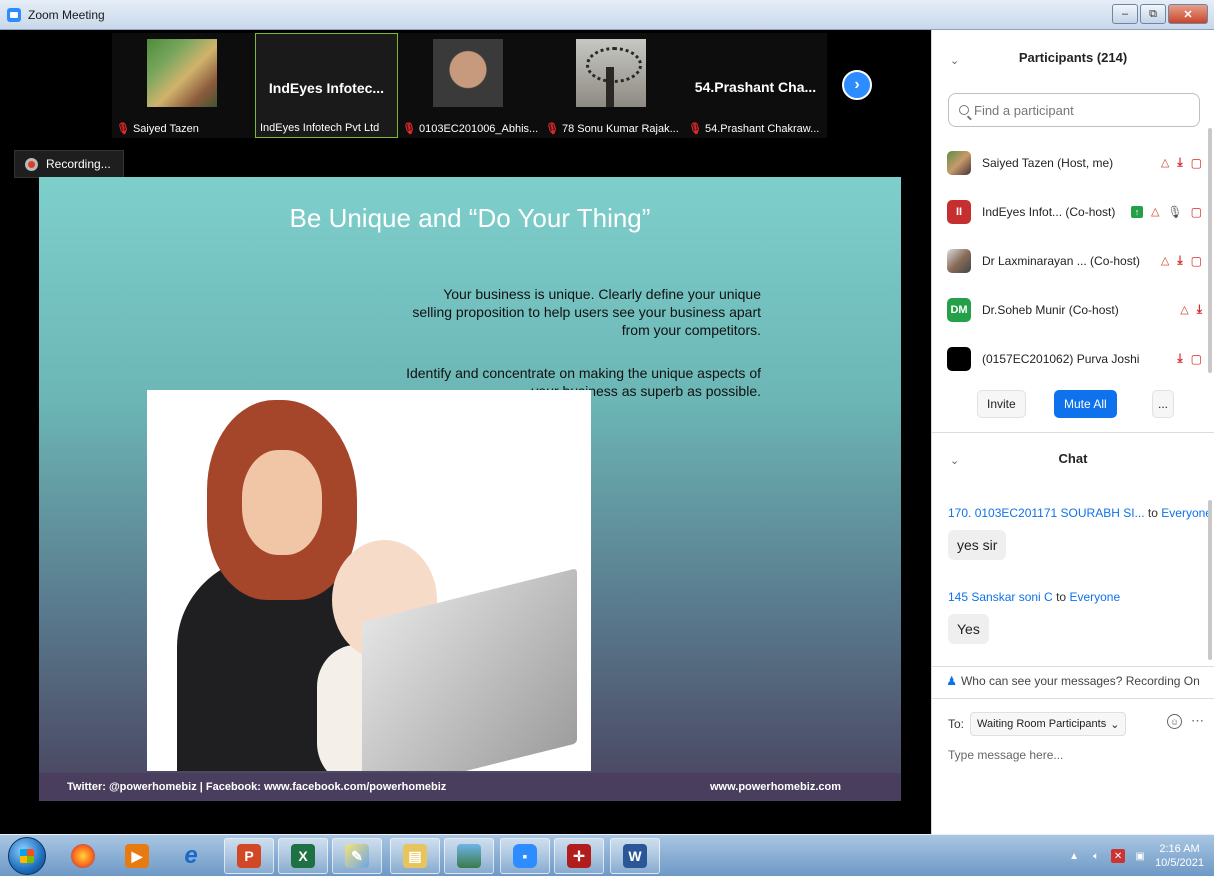  I want to click on participant-row: (0157EC201062) Purva Joshi ⤓ ▢, so click(1073, 358).